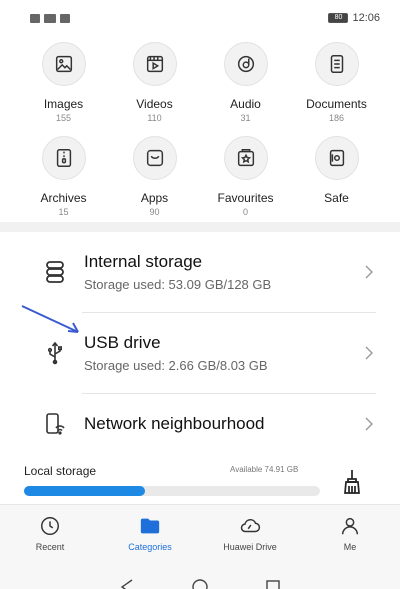  I want to click on nav-recent: Recent, so click(50, 534).